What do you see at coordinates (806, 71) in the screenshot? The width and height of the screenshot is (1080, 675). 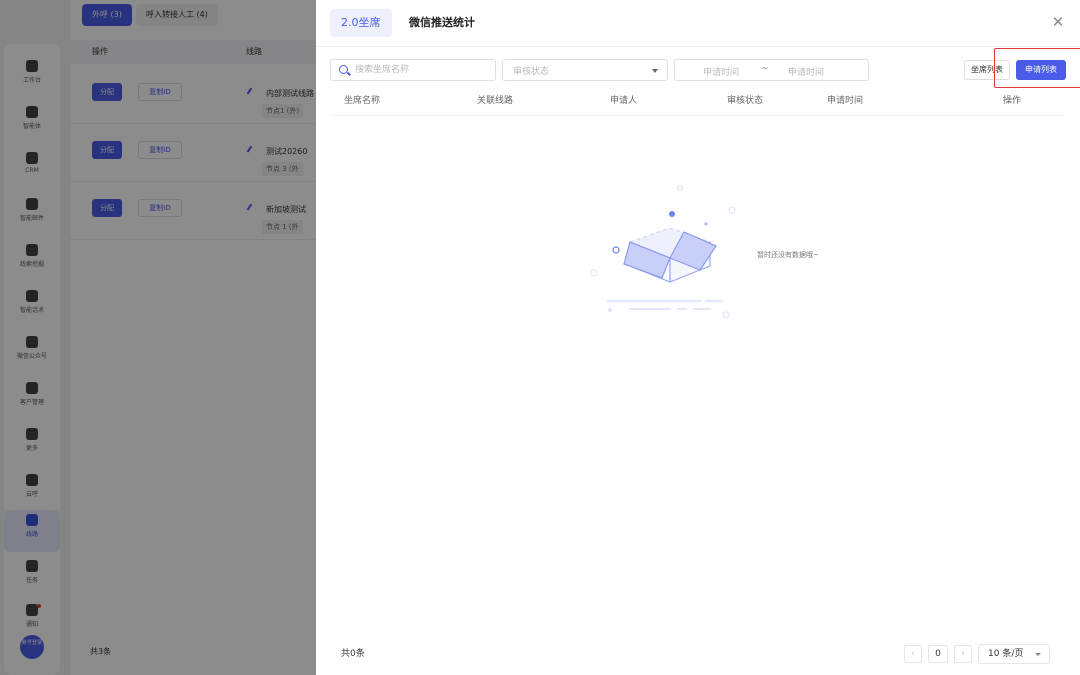 I see `date-end-input: 申请时间` at bounding box center [806, 71].